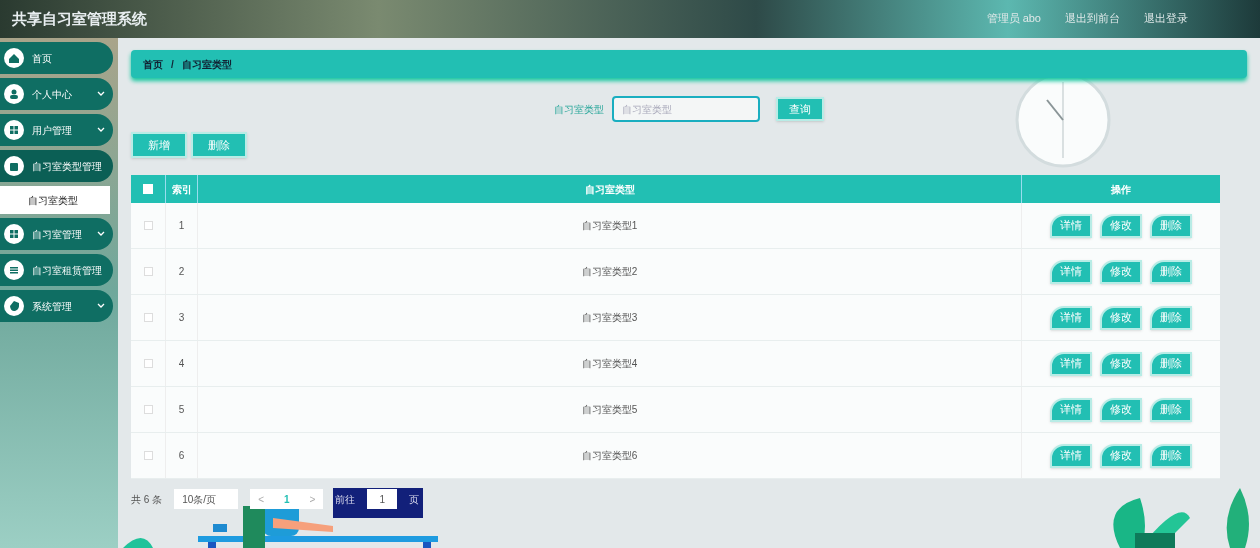 Image resolution: width=1260 pixels, height=548 pixels. What do you see at coordinates (56, 166) in the screenshot?
I see `sidebar-item: 自习室类型管理` at bounding box center [56, 166].